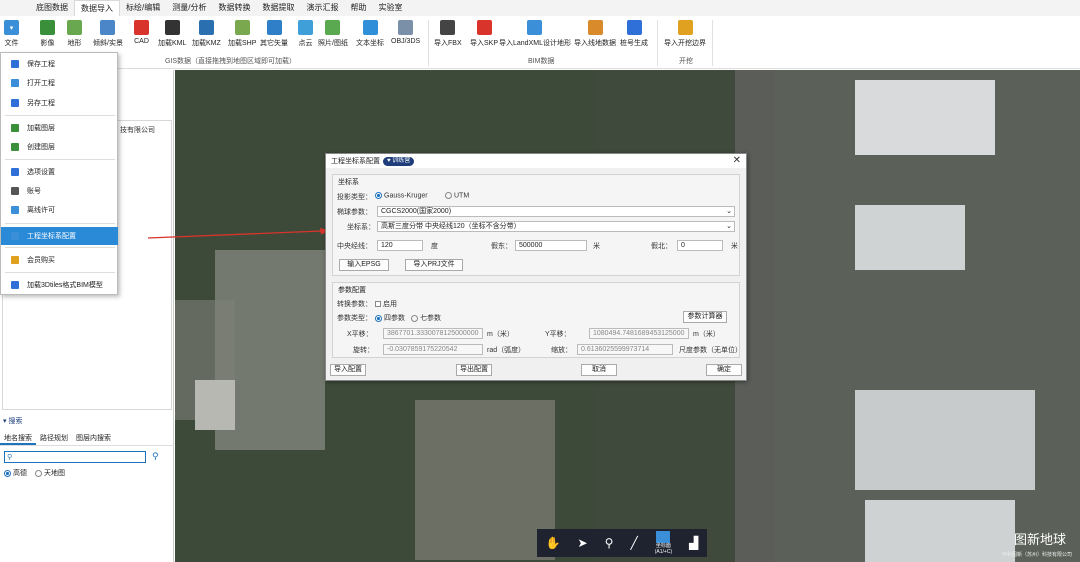 This screenshot has height=562, width=1080. I want to click on ribbon-tool-button: 文本坐标, so click(370, 35).